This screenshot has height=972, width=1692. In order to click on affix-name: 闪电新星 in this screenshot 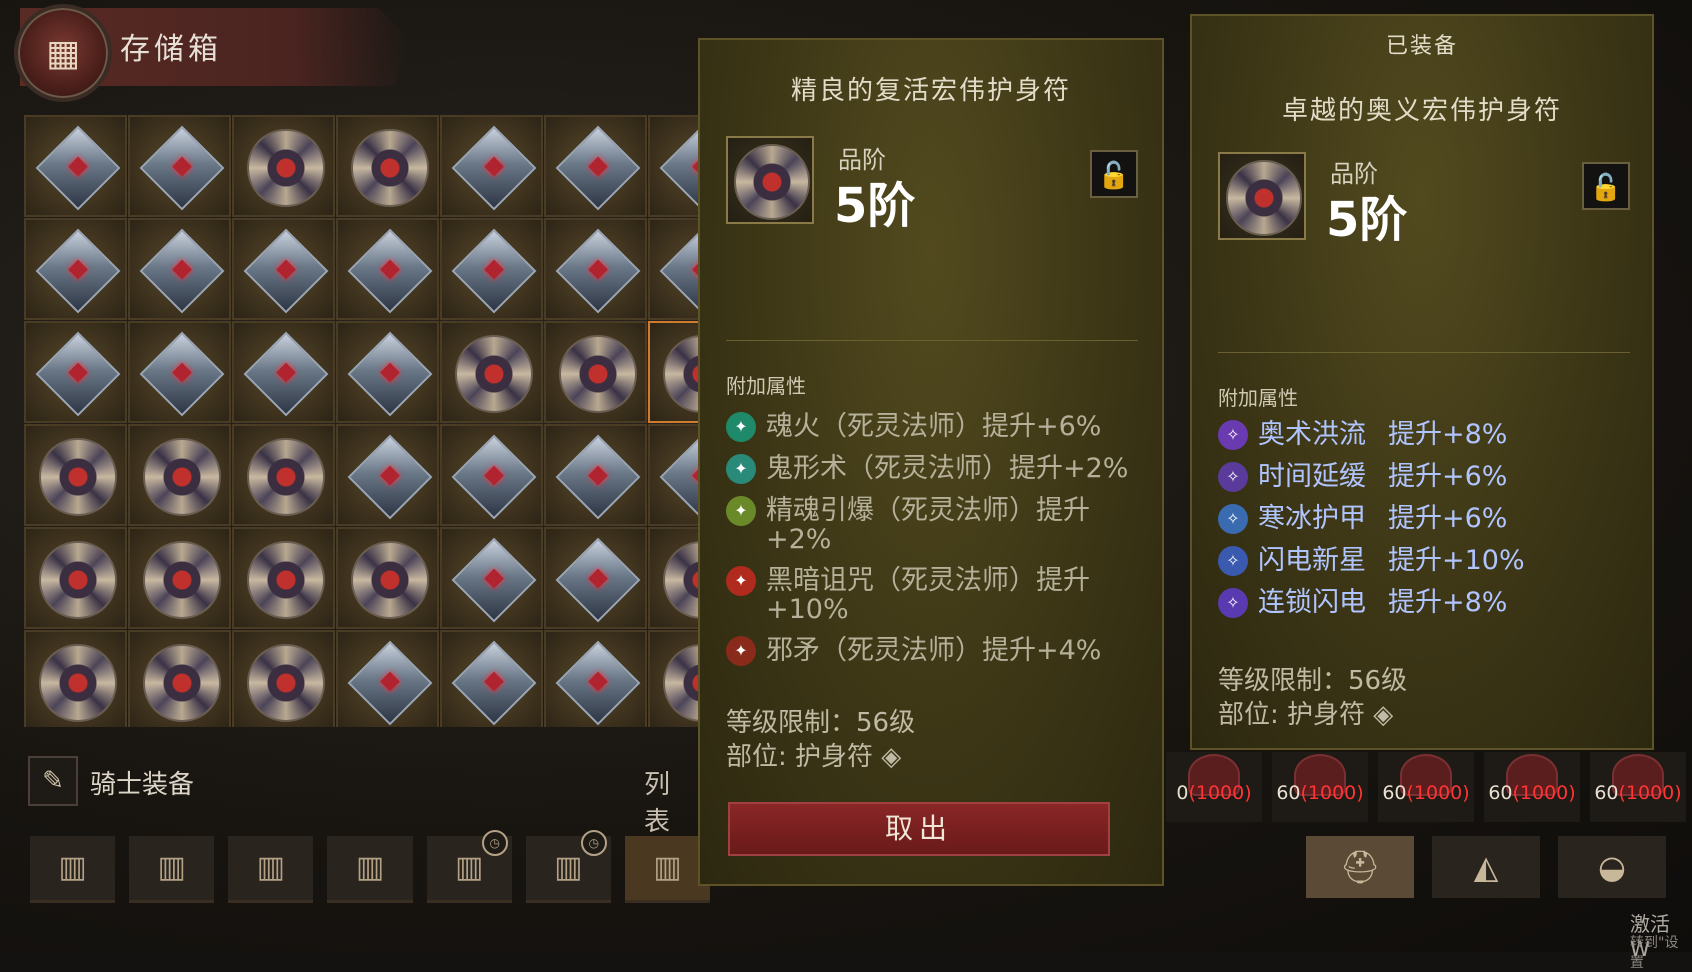, I will do `click(1312, 560)`.